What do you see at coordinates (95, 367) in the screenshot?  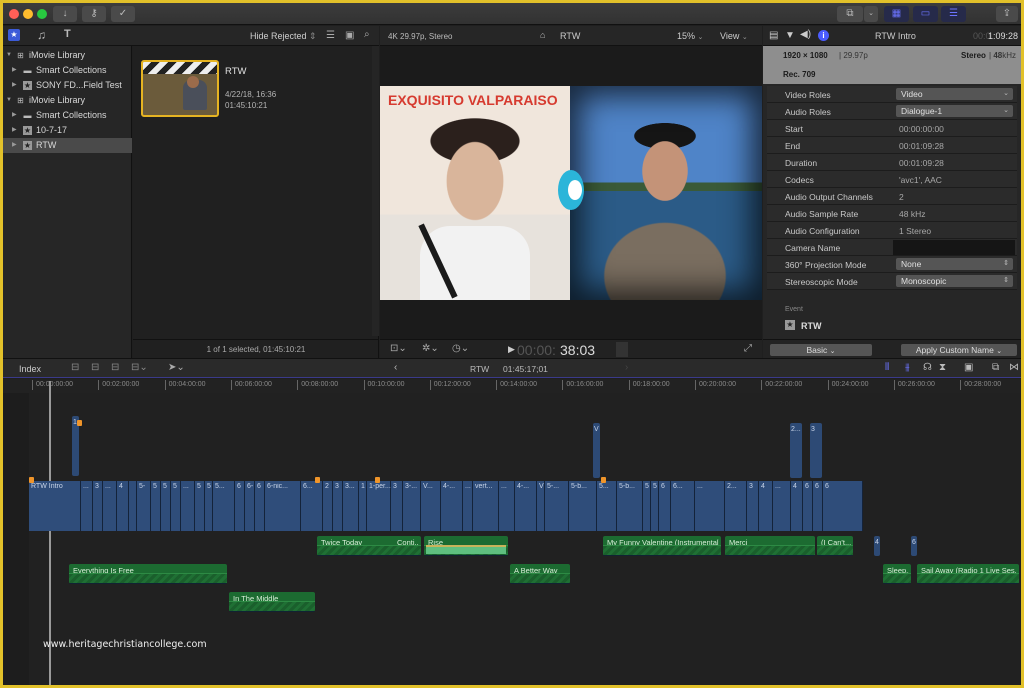 I see `insert-clip-icon: ⊟` at bounding box center [95, 367].